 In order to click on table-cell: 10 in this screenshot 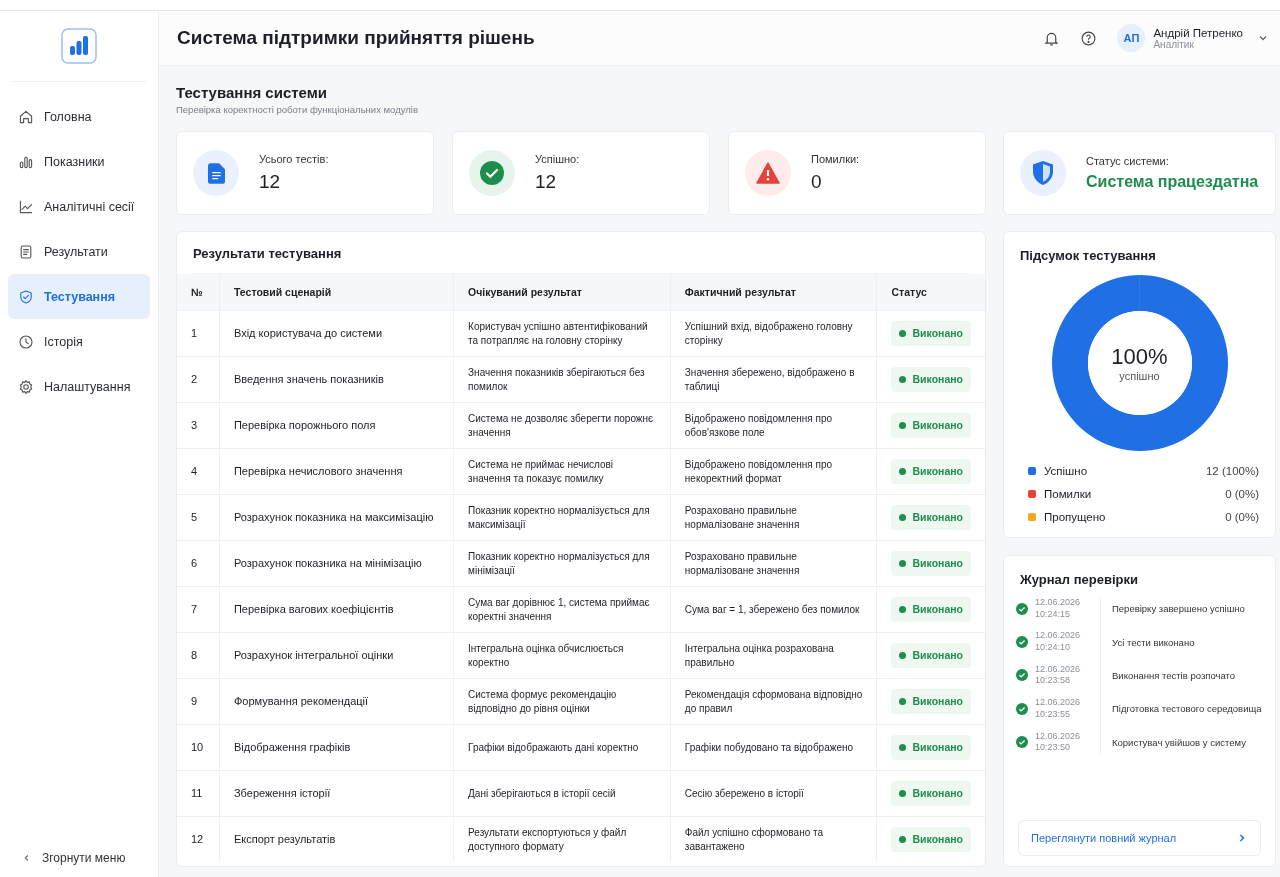, I will do `click(198, 747)`.